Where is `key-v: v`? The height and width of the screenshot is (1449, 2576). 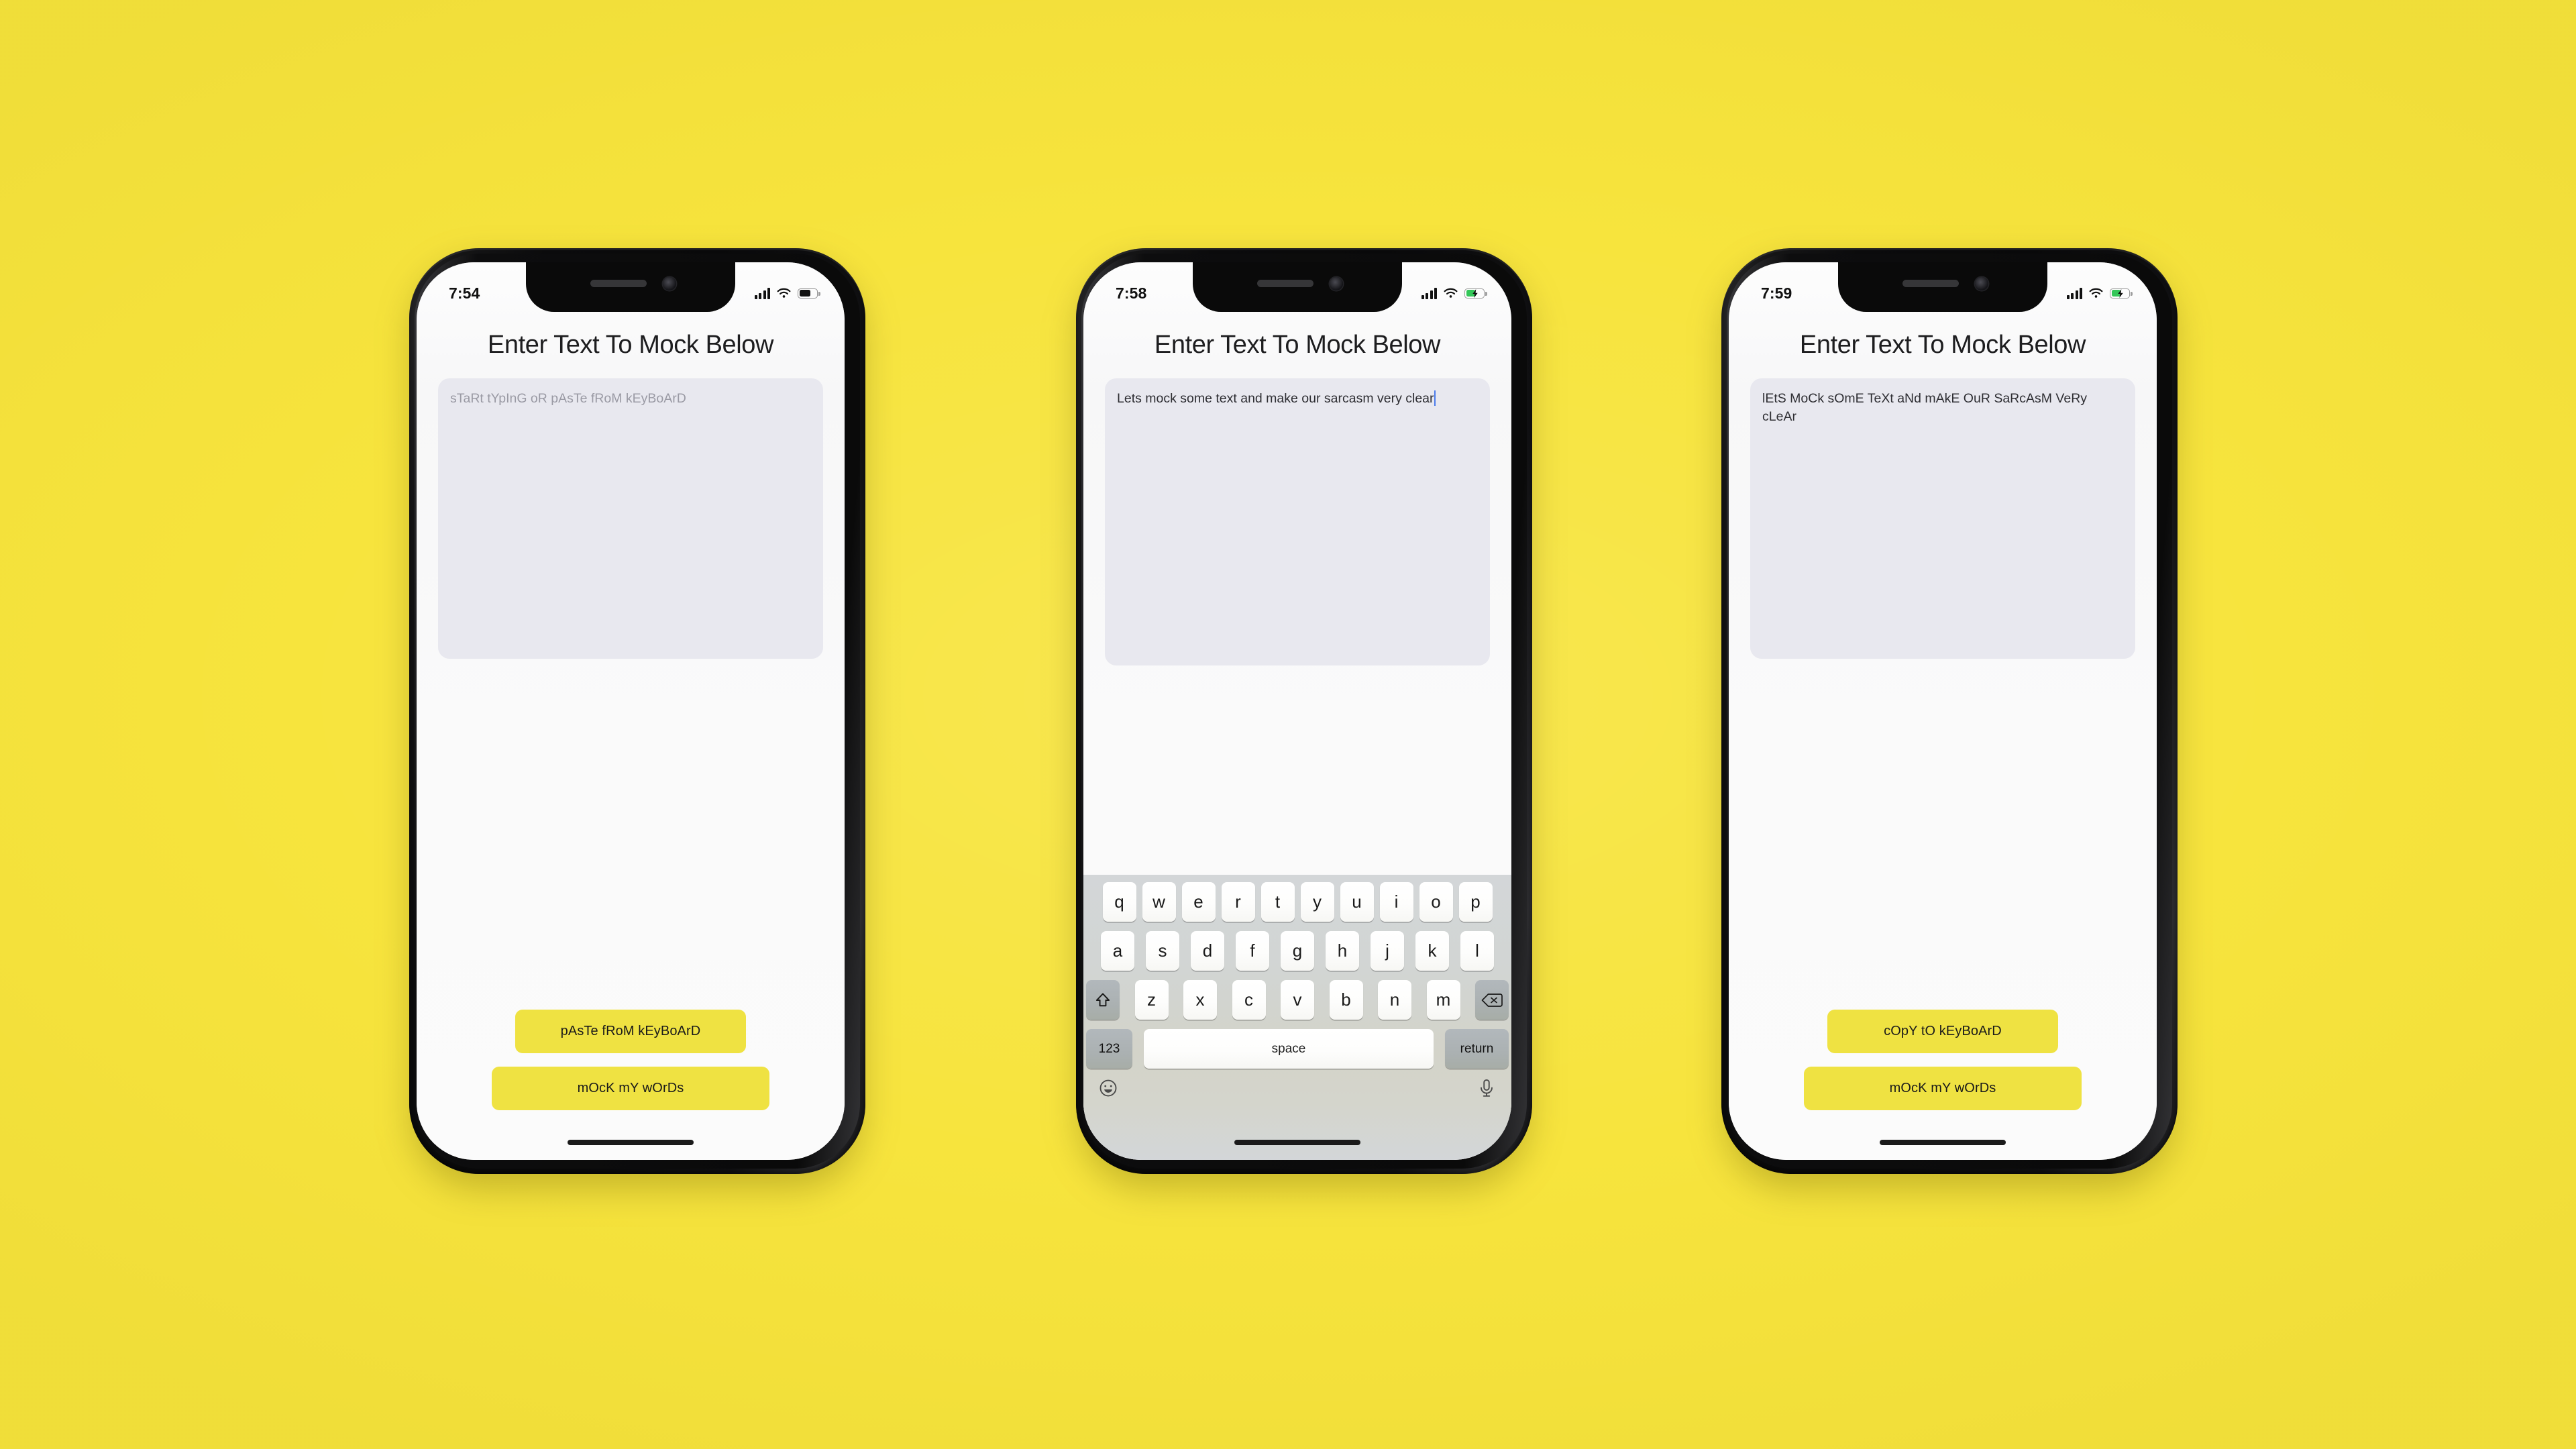 key-v: v is located at coordinates (1297, 1000).